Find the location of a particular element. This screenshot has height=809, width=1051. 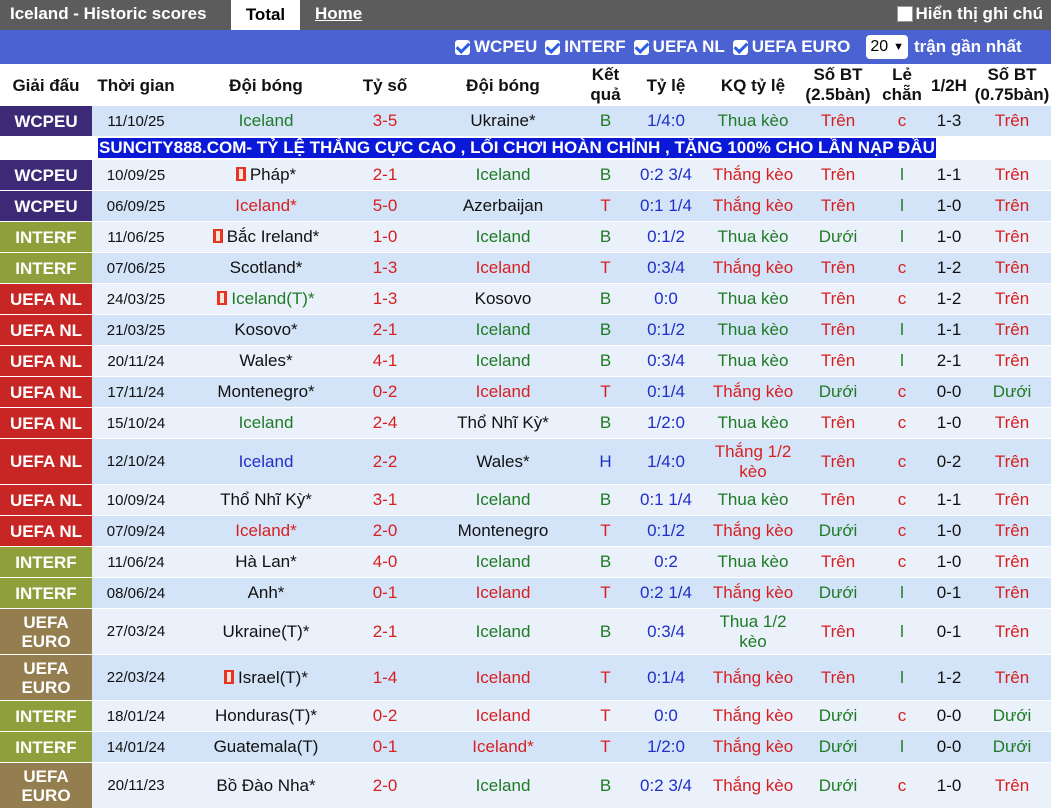

home-team: Guatemala(T) is located at coordinates (266, 747).